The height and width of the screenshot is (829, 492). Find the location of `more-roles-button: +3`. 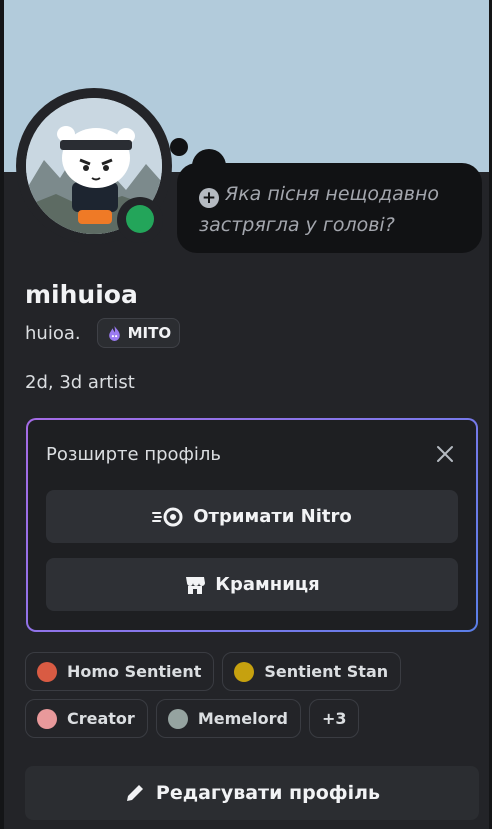

more-roles-button: +3 is located at coordinates (334, 718).